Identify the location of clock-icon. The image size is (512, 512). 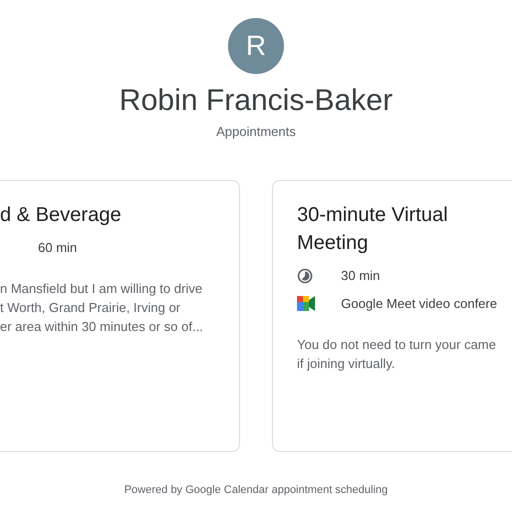
(305, 276).